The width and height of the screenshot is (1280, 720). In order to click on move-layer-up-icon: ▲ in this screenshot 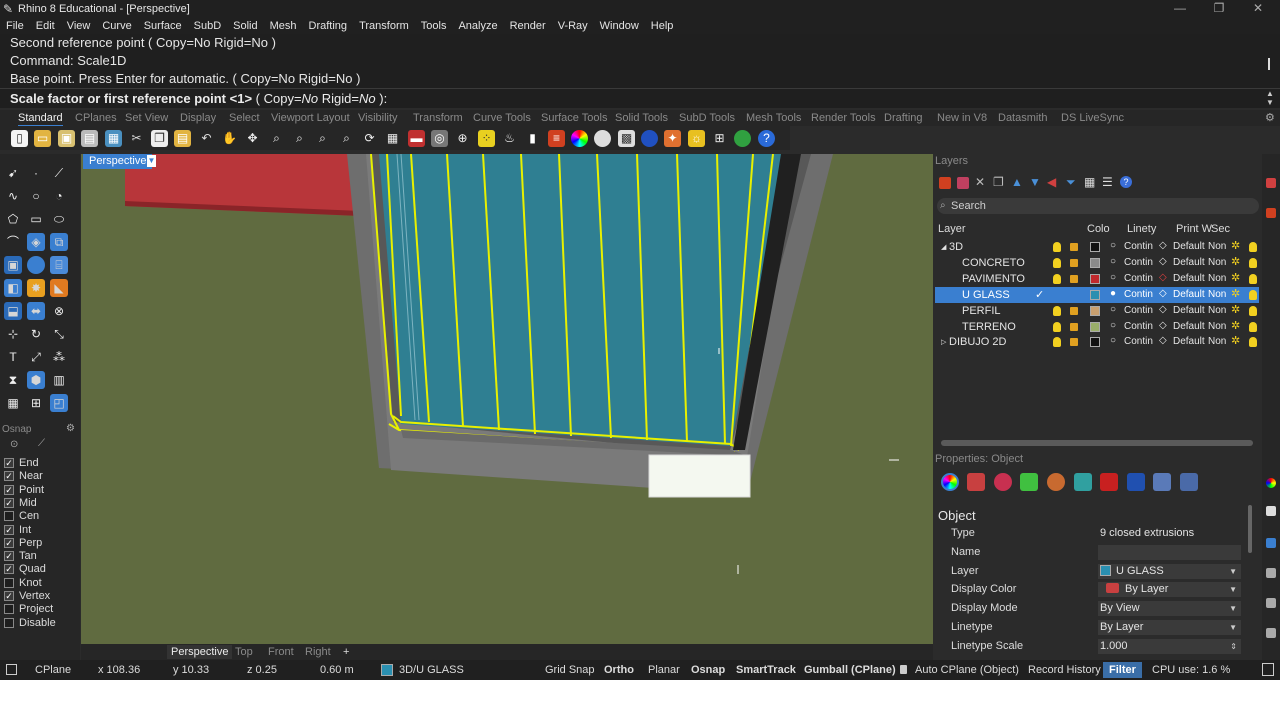, I will do `click(1017, 182)`.